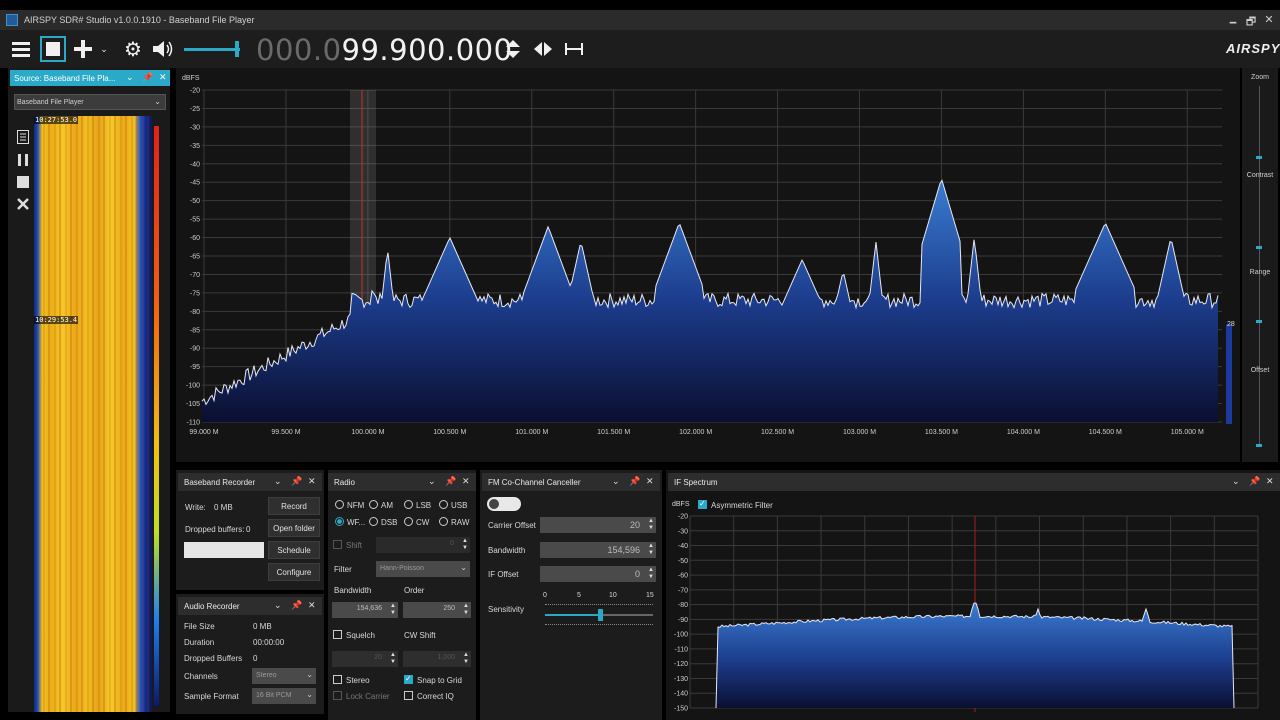  Describe the element at coordinates (443, 521) in the screenshot. I see `mode-radio-raw` at that location.